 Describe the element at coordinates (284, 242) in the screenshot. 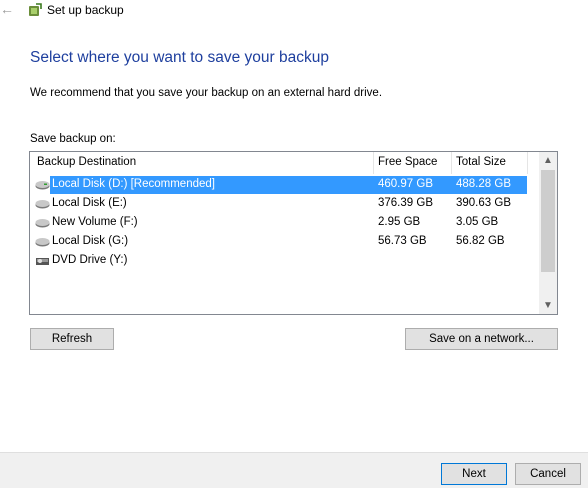

I see `list-item: Local Disk (G:) 56.73 GB 56.82 GB` at that location.